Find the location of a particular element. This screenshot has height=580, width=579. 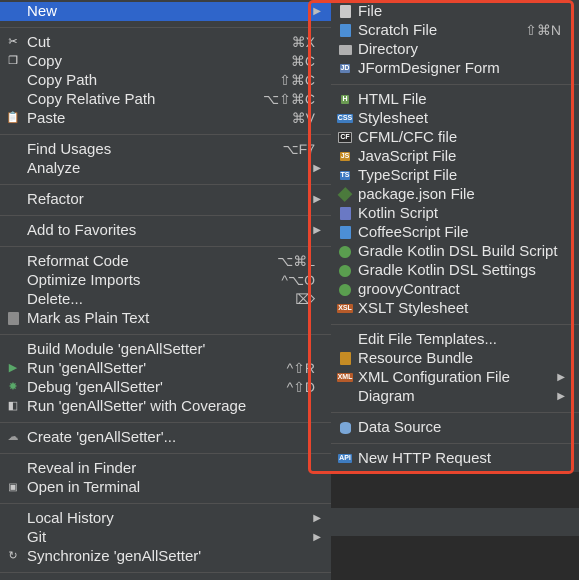

menu-item-open-in-terminal: ▣ Open in Terminal is located at coordinates (165, 487).